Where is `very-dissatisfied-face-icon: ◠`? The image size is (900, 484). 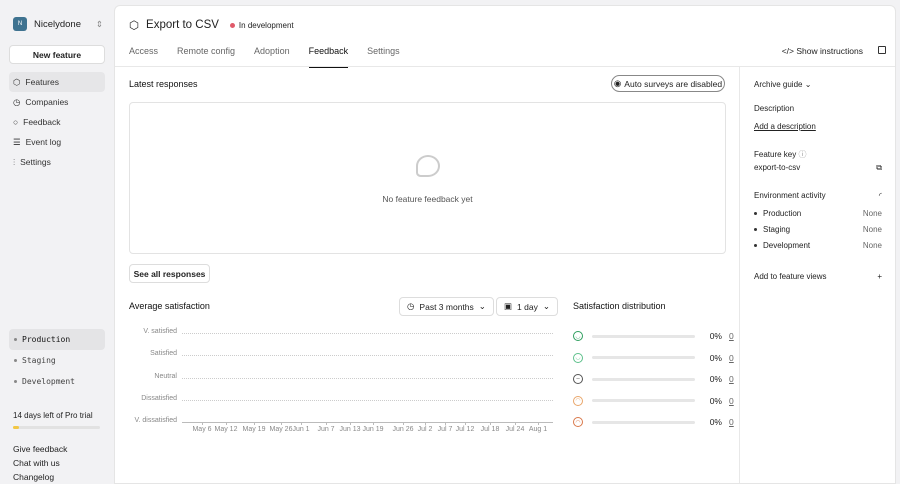 very-dissatisfied-face-icon: ◠ is located at coordinates (578, 422).